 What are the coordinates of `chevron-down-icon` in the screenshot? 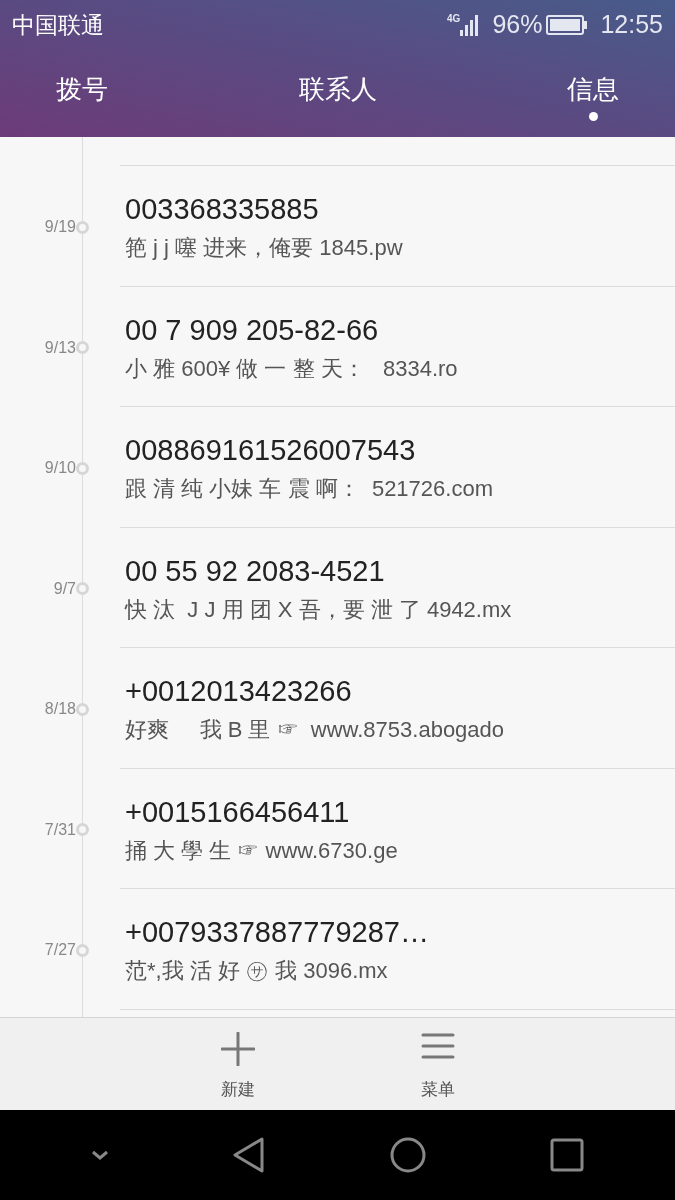 It's located at (100, 1155).